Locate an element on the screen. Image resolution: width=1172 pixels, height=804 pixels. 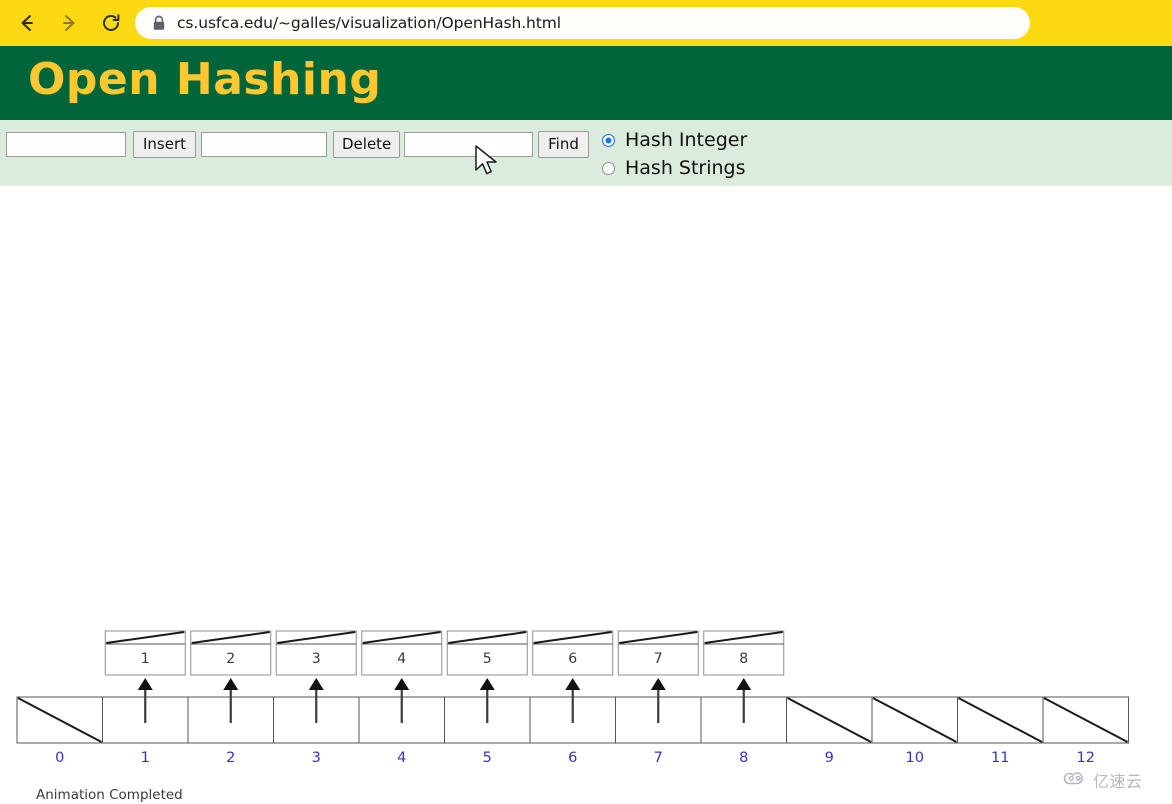
insert-button: Insert is located at coordinates (164, 144).